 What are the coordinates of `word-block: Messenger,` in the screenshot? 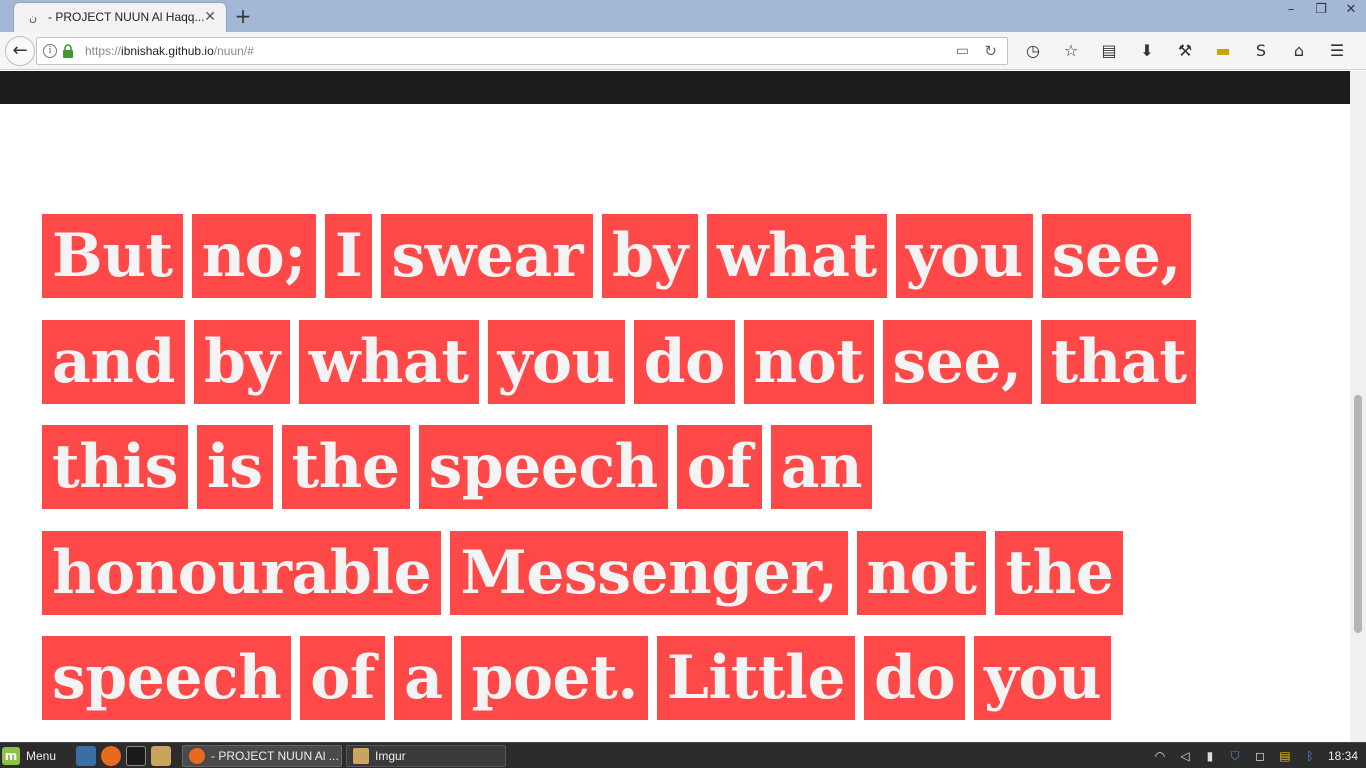 It's located at (649, 572).